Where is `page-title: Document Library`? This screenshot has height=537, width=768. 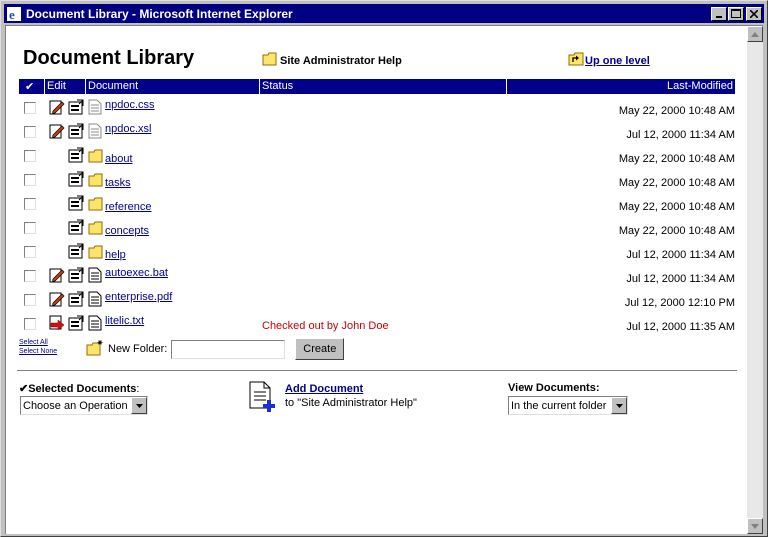
page-title: Document Library is located at coordinates (109, 58).